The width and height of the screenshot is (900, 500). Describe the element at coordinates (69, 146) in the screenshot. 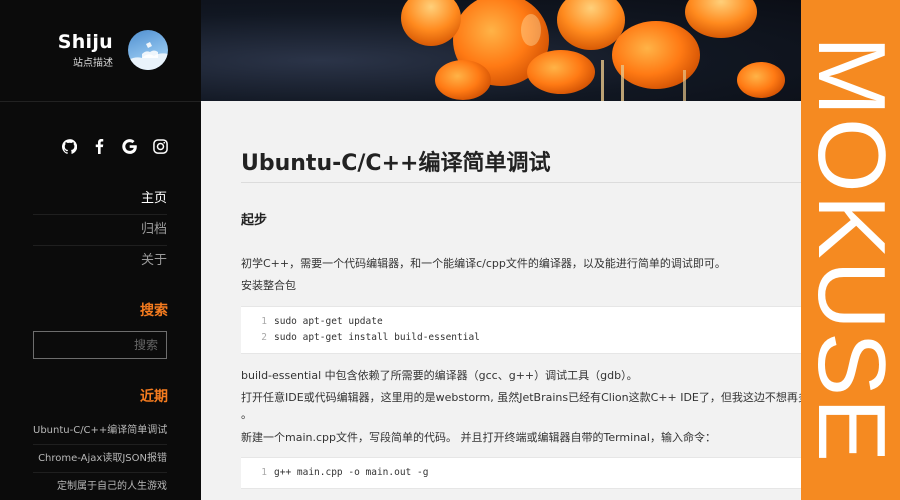

I see `github-icon` at that location.